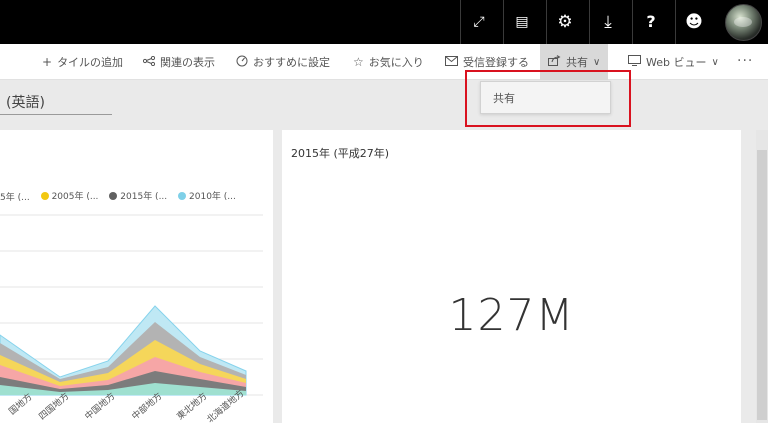  I want to click on more-options-button: ···, so click(745, 62).